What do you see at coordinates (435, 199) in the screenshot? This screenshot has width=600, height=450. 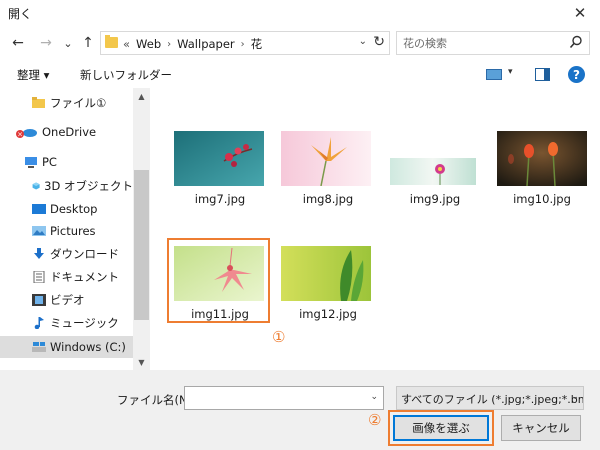 I see `file-name: img9.jpg` at bounding box center [435, 199].